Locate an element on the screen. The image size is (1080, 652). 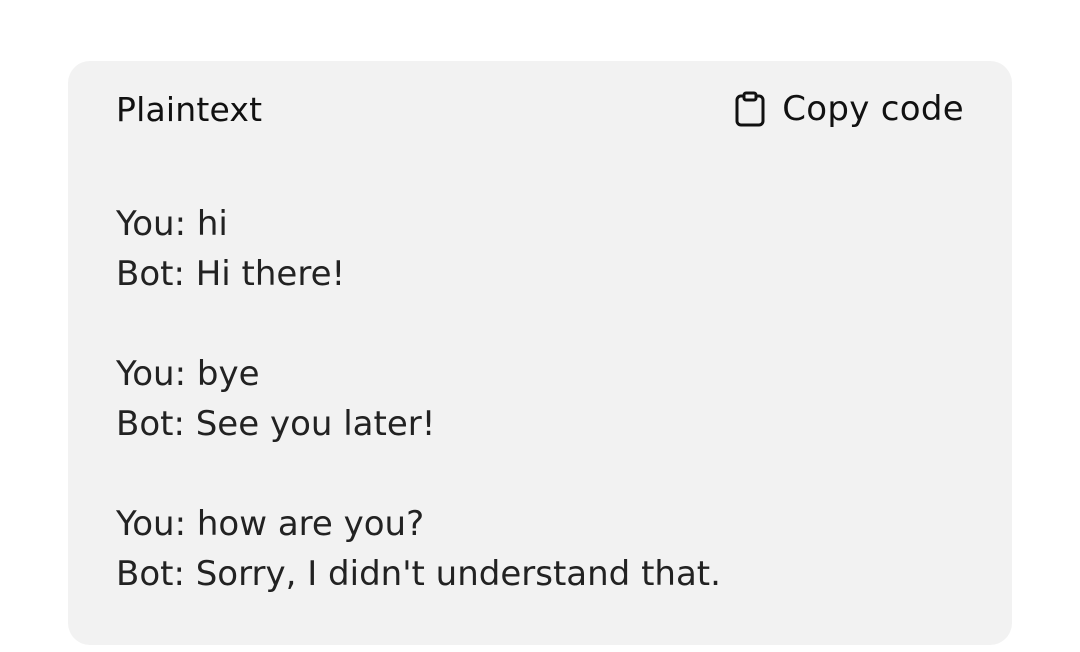
code-block-header: Plaintext Copy code is located at coordinates (540, 109).